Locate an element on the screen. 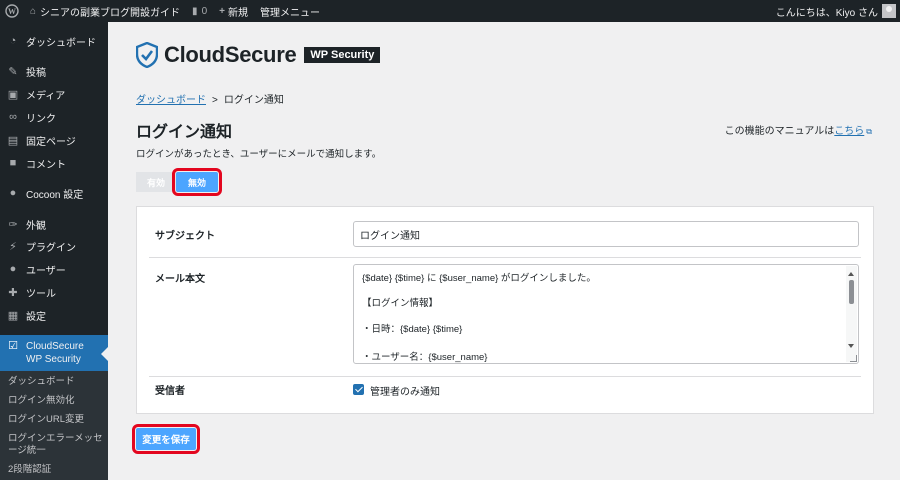 The width and height of the screenshot is (900, 480). media-icon: ▣ is located at coordinates (13, 94).